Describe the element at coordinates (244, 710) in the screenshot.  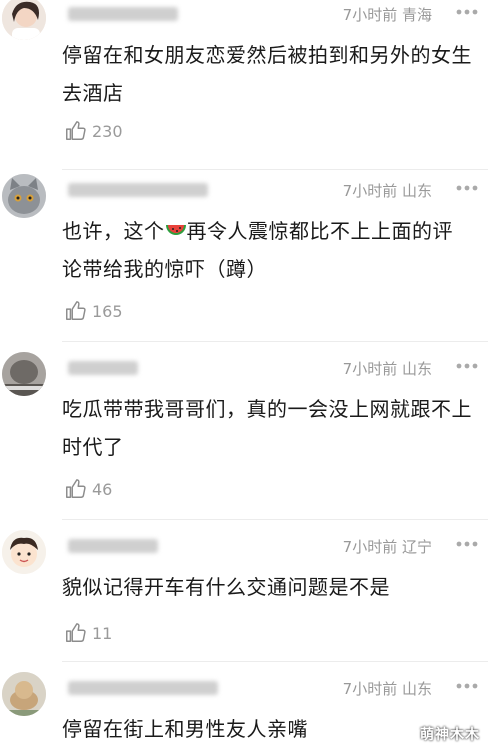
I see `comment-item: 7小时前 山东 停留在街上和男性友人亲嘴` at that location.